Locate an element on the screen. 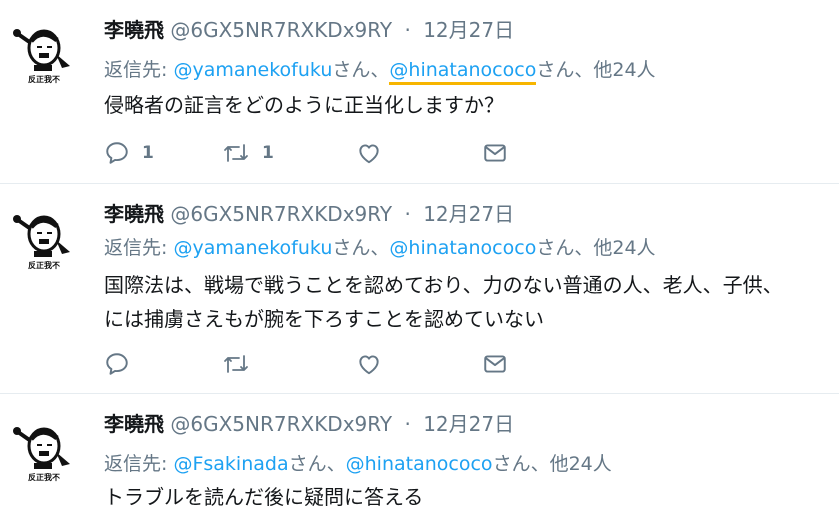 Image resolution: width=839 pixels, height=524 pixels. tweet-text: 侵略者の証言をどのように正当化しますか？ is located at coordinates (471, 105).